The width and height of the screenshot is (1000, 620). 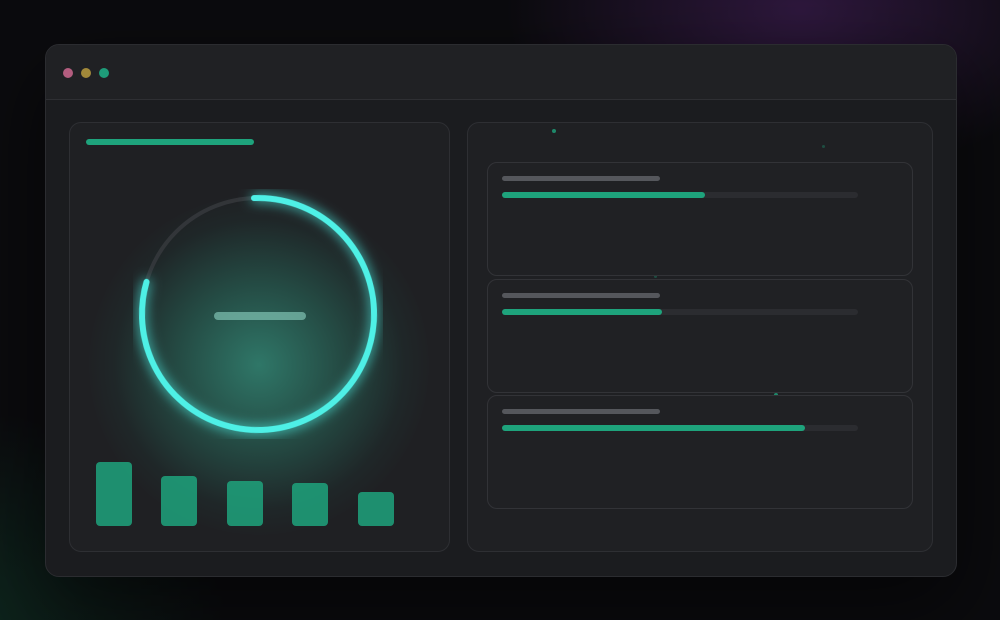 I want to click on close-icon, so click(x=68, y=73).